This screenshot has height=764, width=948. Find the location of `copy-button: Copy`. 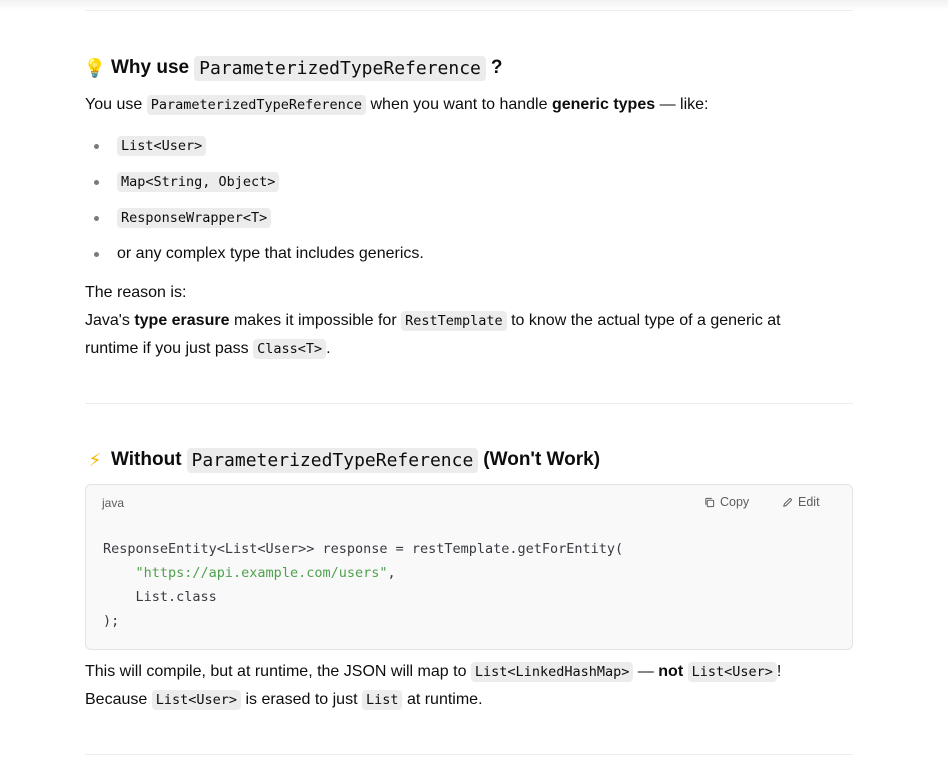

copy-button: Copy is located at coordinates (726, 502).